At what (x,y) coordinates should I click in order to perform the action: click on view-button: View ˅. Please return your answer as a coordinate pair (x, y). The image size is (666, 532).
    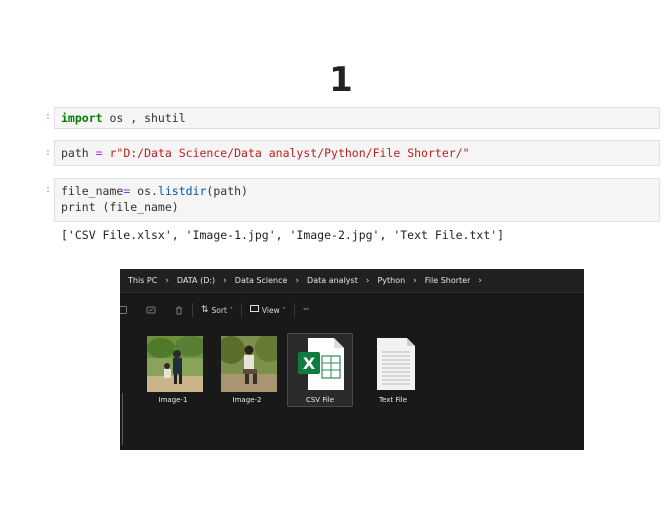
    Looking at the image, I should click on (267, 310).